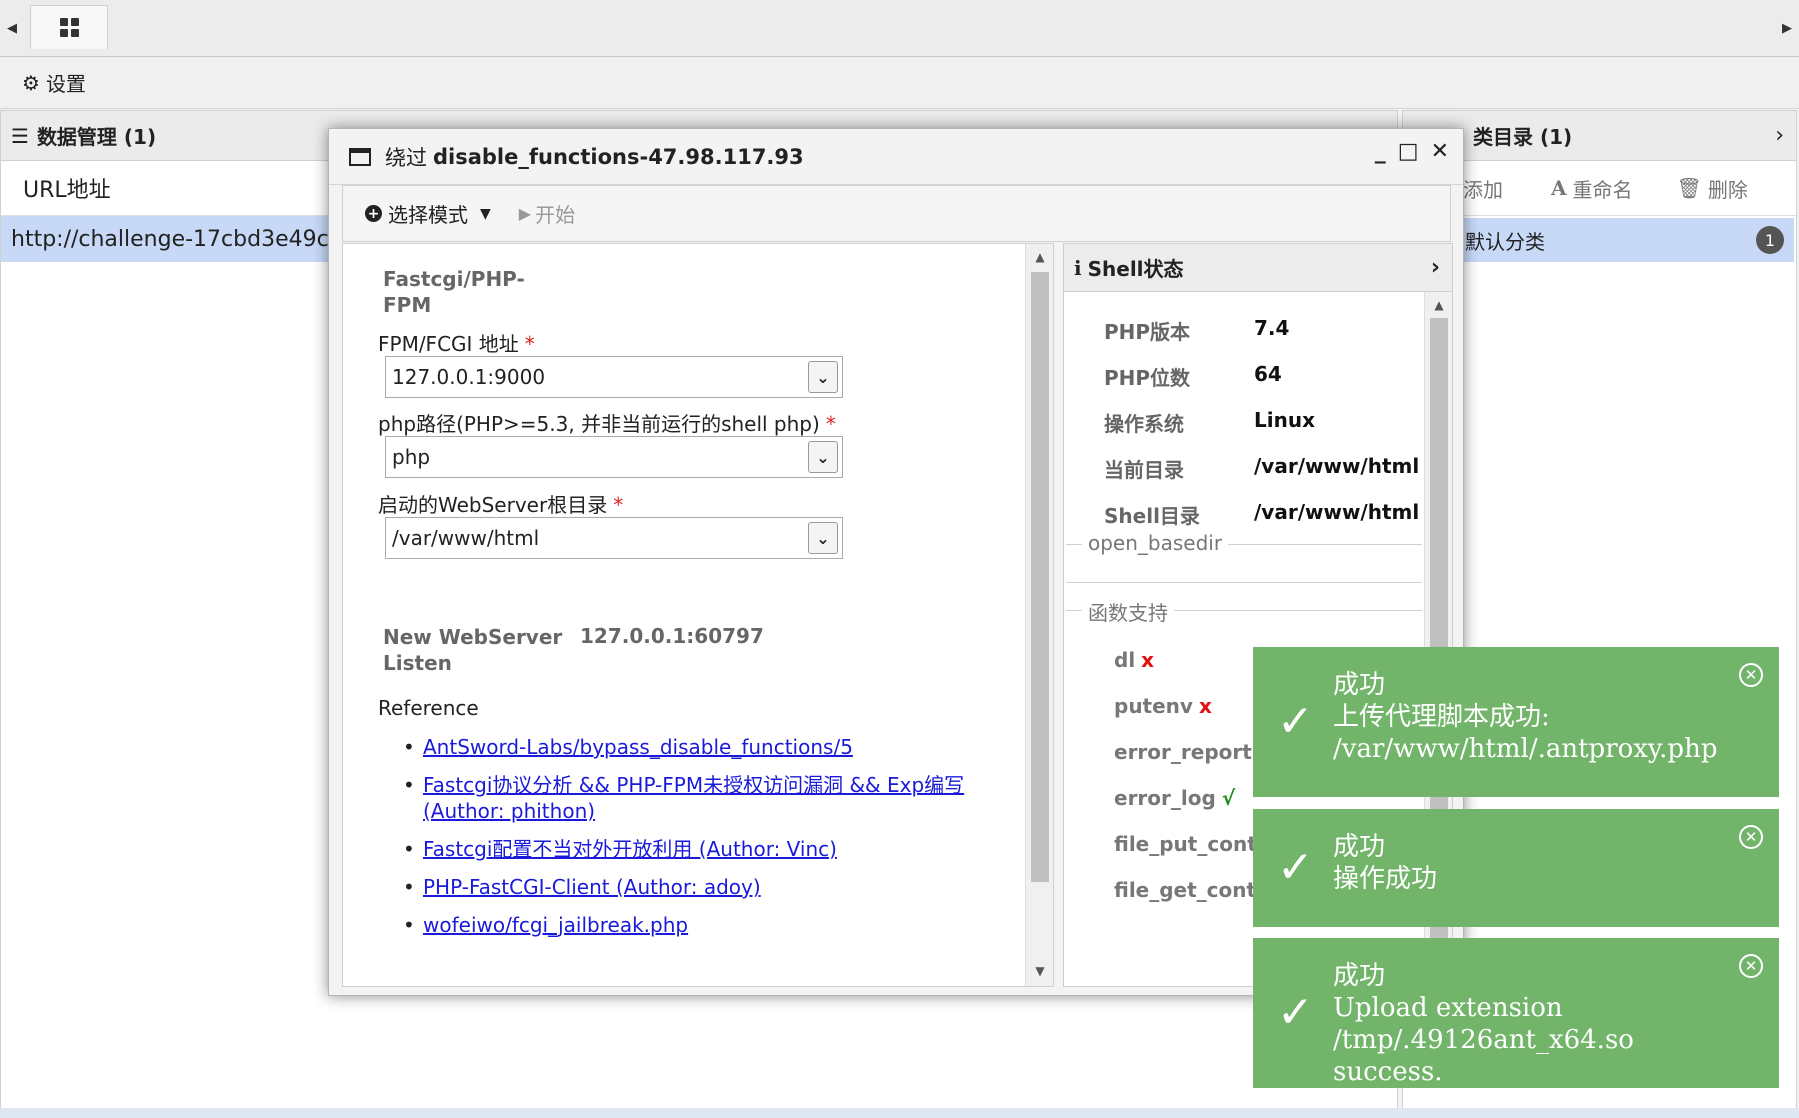  What do you see at coordinates (411, 457) in the screenshot?
I see `php-path-value: php` at bounding box center [411, 457].